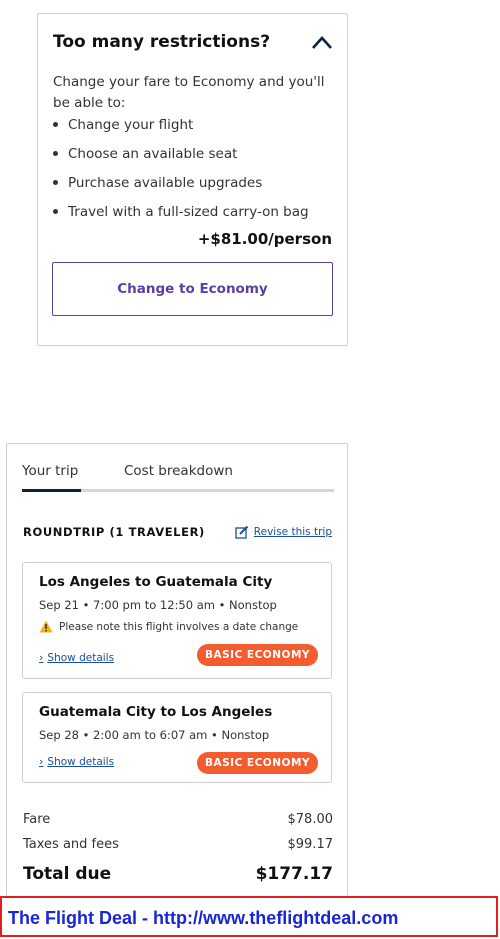 This screenshot has width=500, height=939. Describe the element at coordinates (181, 128) in the screenshot. I see `benefit-item: Change your flight` at that location.